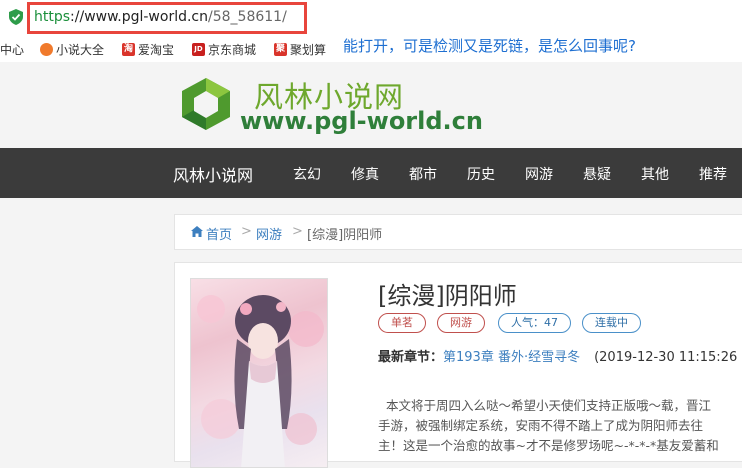 The image size is (742, 468). Describe the element at coordinates (549, 405) in the screenshot. I see `description-line: 本文将于周四入么哒～希望小天使们支持正版哦～载，晋江` at that location.